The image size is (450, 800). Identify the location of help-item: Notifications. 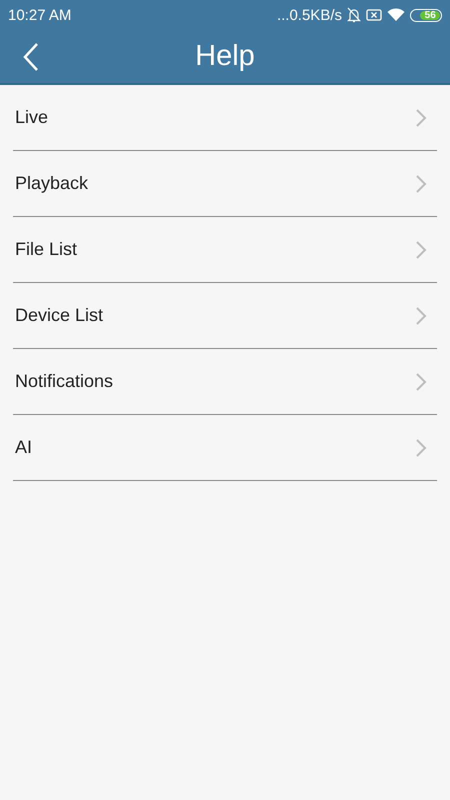
(225, 382).